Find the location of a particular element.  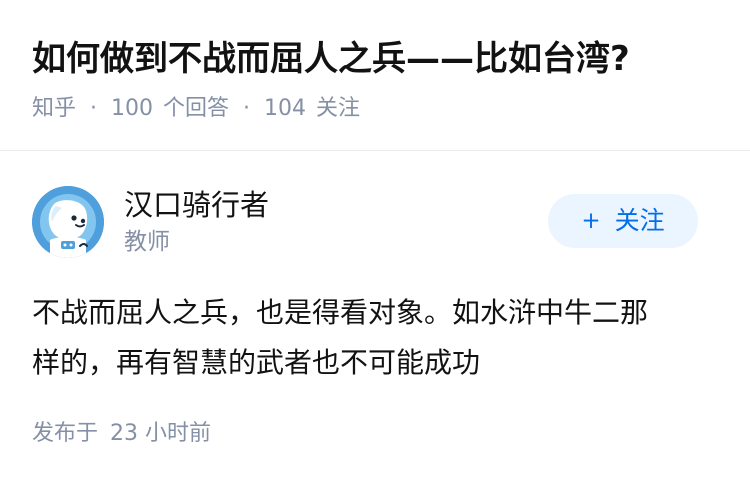

answer-content-line: 样的，再有智慧的武者也不可能成功 is located at coordinates (256, 362).